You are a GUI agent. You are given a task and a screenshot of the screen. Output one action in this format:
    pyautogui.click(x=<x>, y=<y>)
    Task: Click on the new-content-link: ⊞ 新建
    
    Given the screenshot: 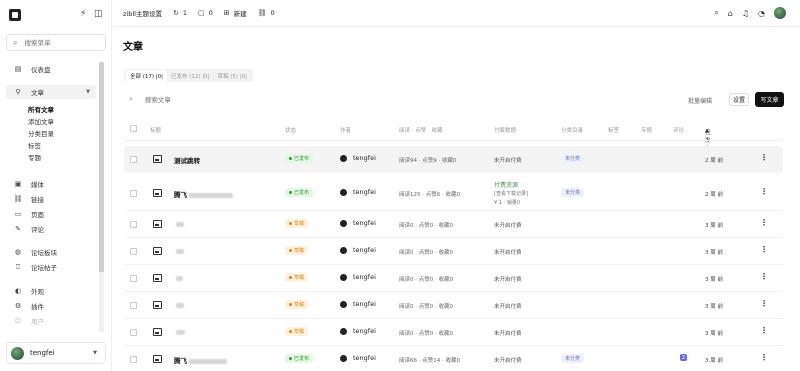 What is the action you would take?
    pyautogui.click(x=235, y=13)
    